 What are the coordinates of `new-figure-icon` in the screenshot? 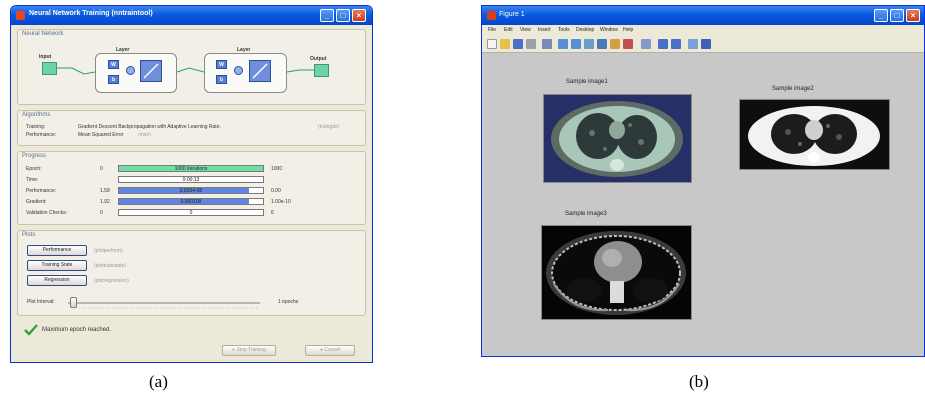 It's located at (492, 44).